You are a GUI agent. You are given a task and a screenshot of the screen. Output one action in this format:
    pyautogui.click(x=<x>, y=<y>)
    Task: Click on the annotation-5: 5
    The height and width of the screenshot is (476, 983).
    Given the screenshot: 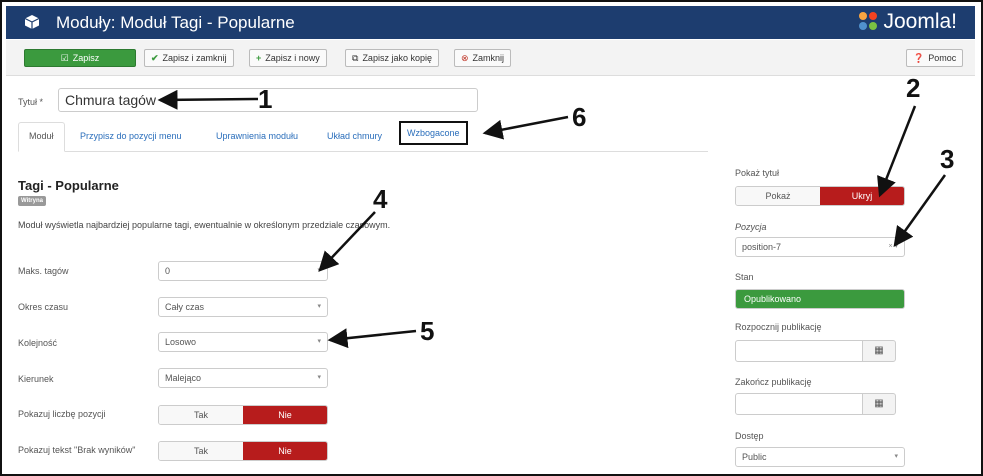 What is the action you would take?
    pyautogui.click(x=427, y=331)
    